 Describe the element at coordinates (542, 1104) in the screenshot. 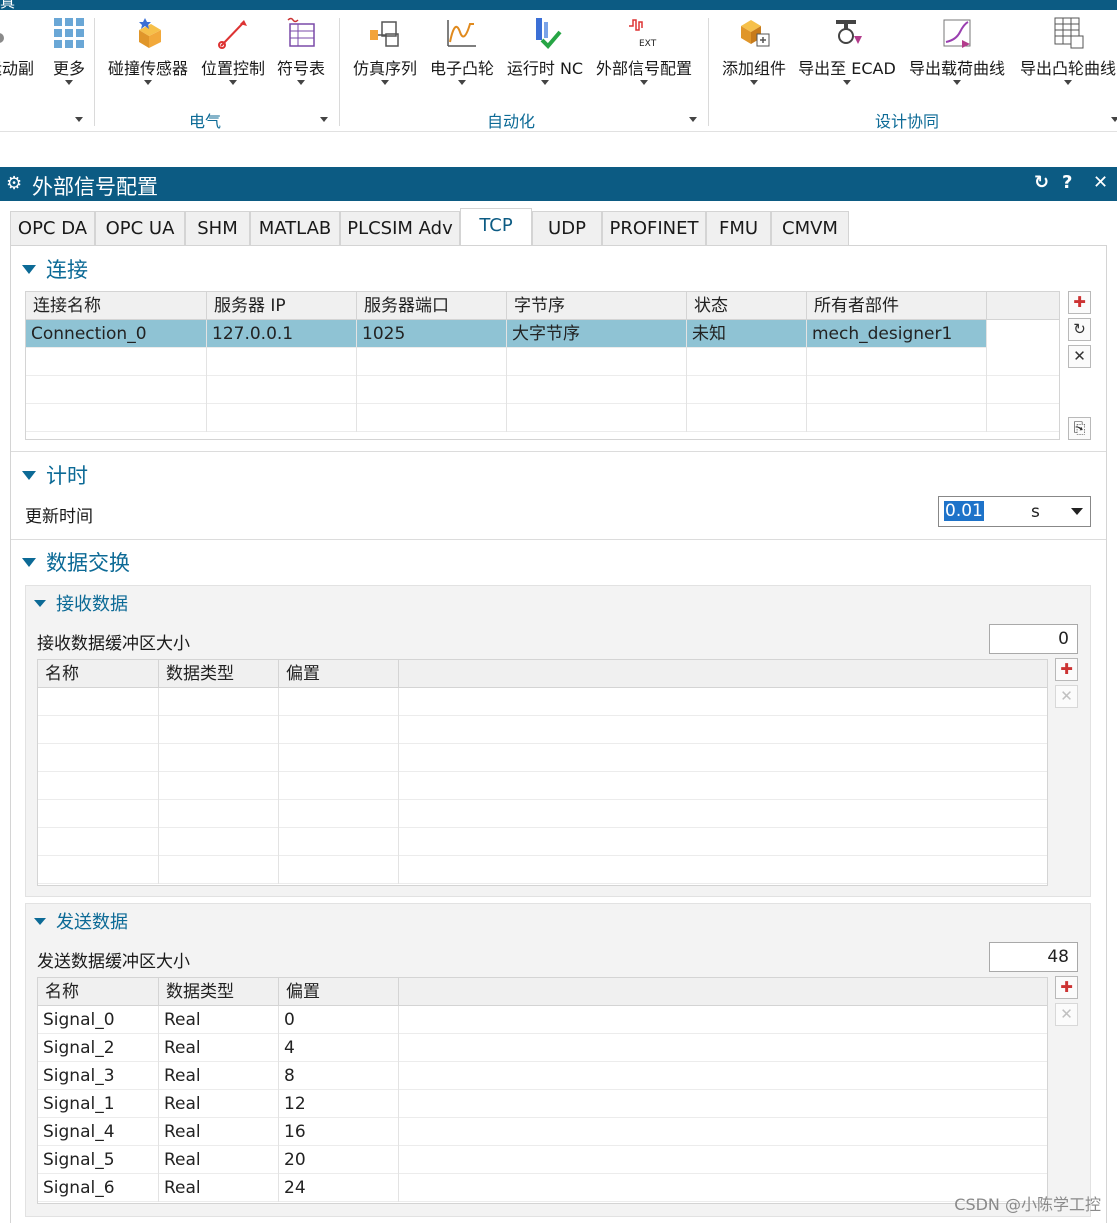

I see `table-row: Signal_1 Real 12` at that location.